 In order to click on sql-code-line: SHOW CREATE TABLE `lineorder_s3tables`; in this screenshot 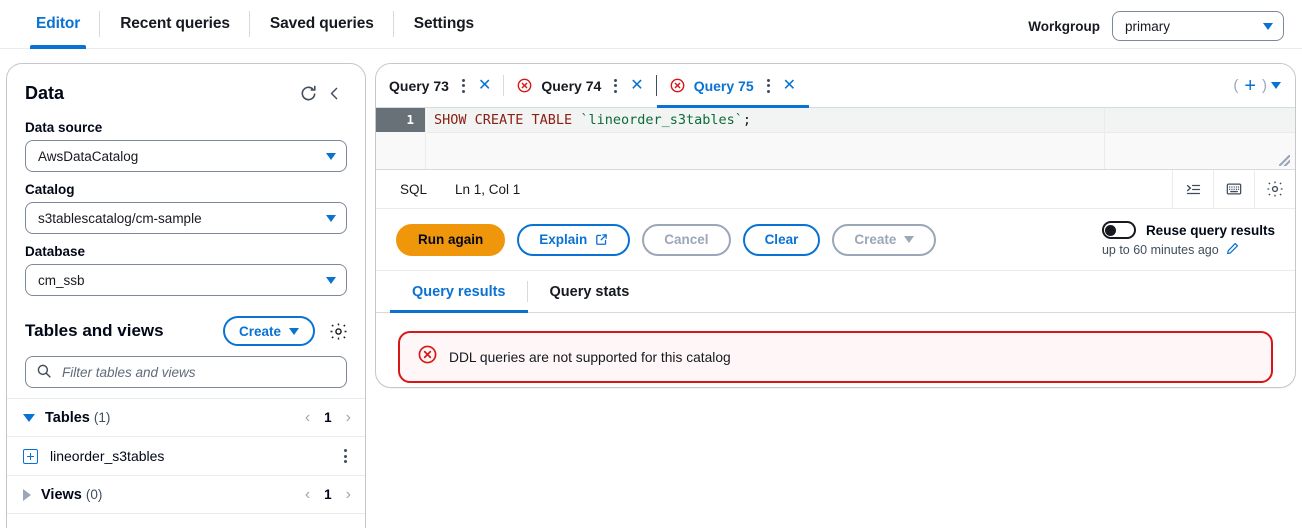, I will do `click(861, 120)`.